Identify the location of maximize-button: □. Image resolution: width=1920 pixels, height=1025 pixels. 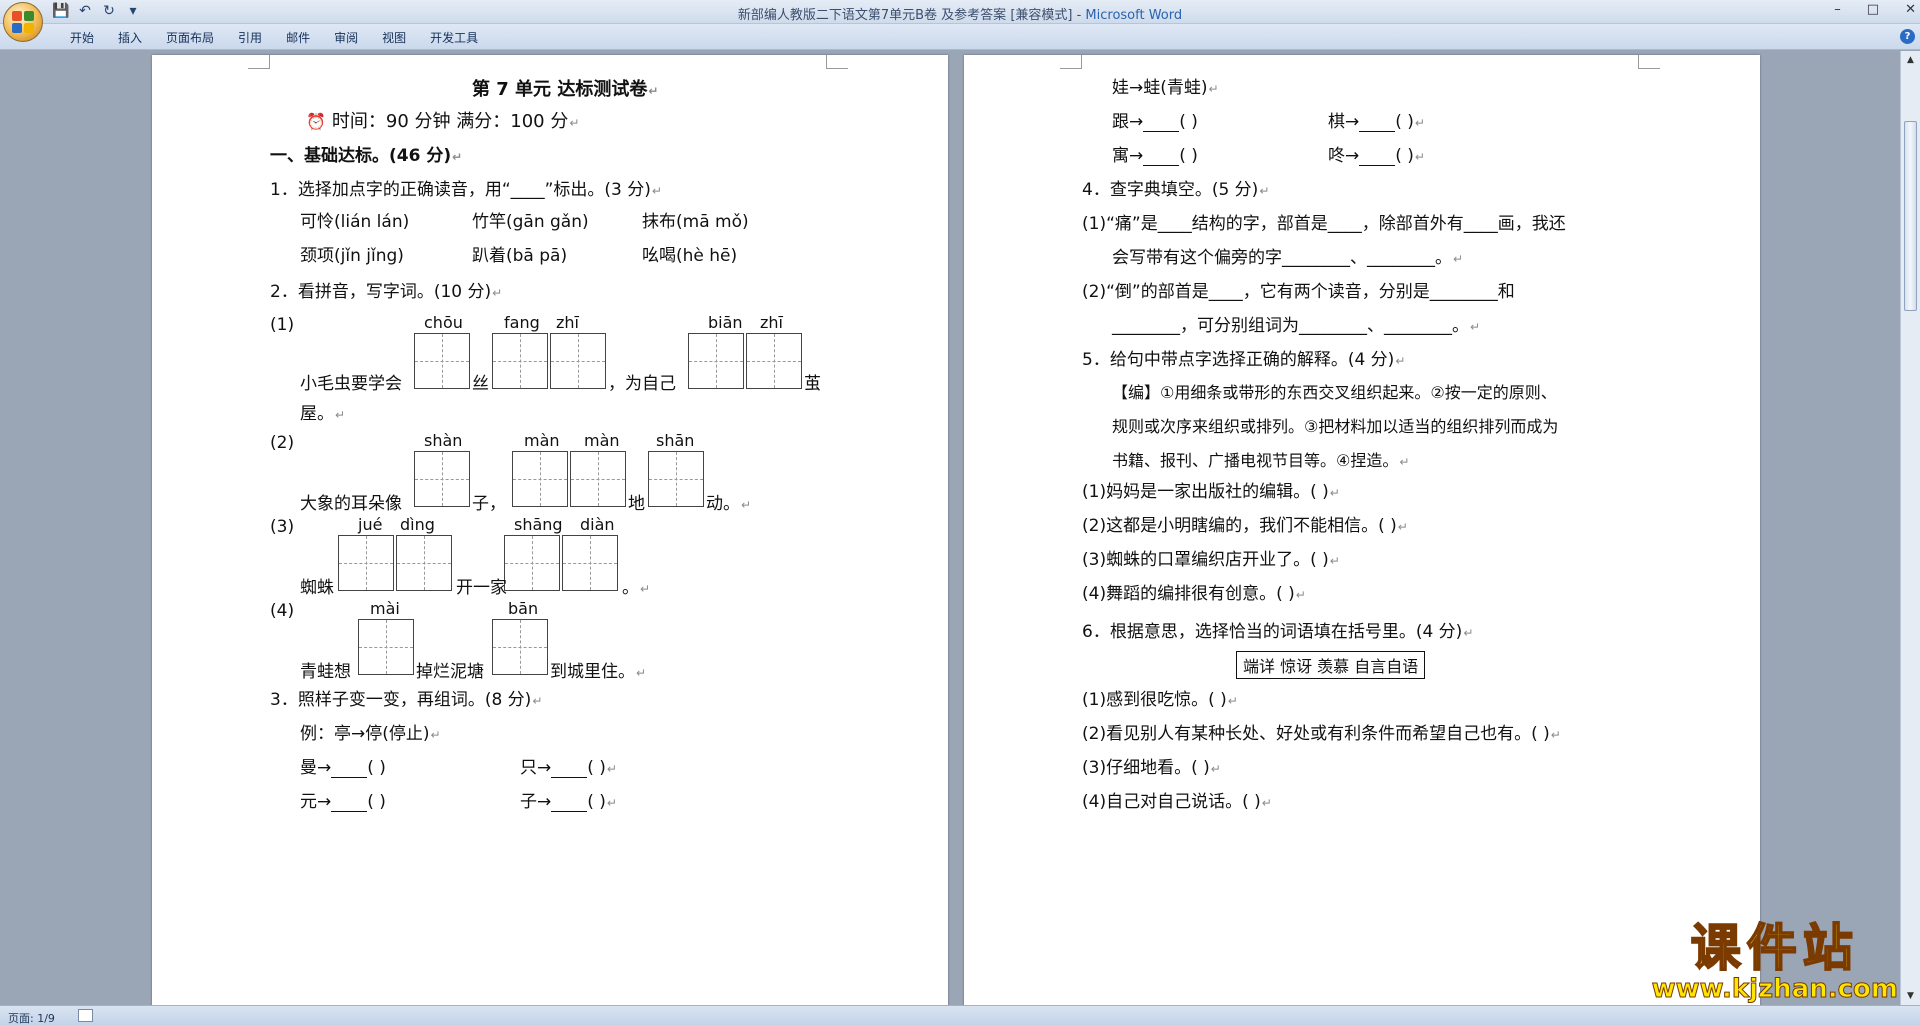
(1873, 9).